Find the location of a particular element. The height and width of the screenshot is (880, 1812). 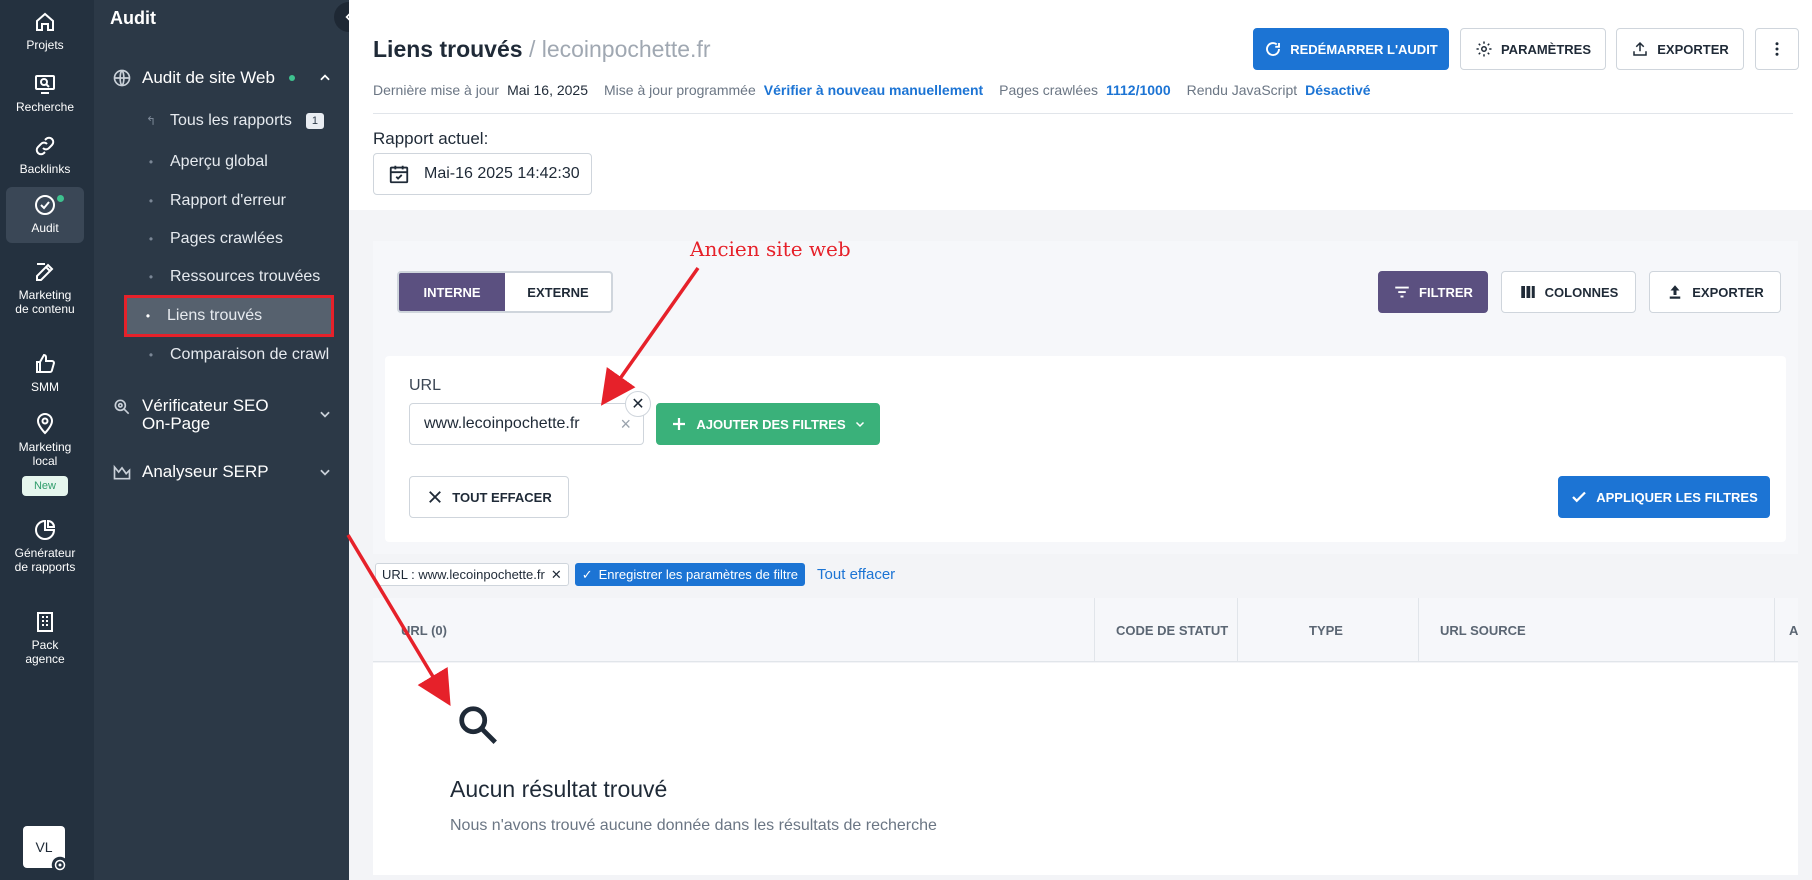

rail-label: Marketing local is located at coordinates (45, 454).